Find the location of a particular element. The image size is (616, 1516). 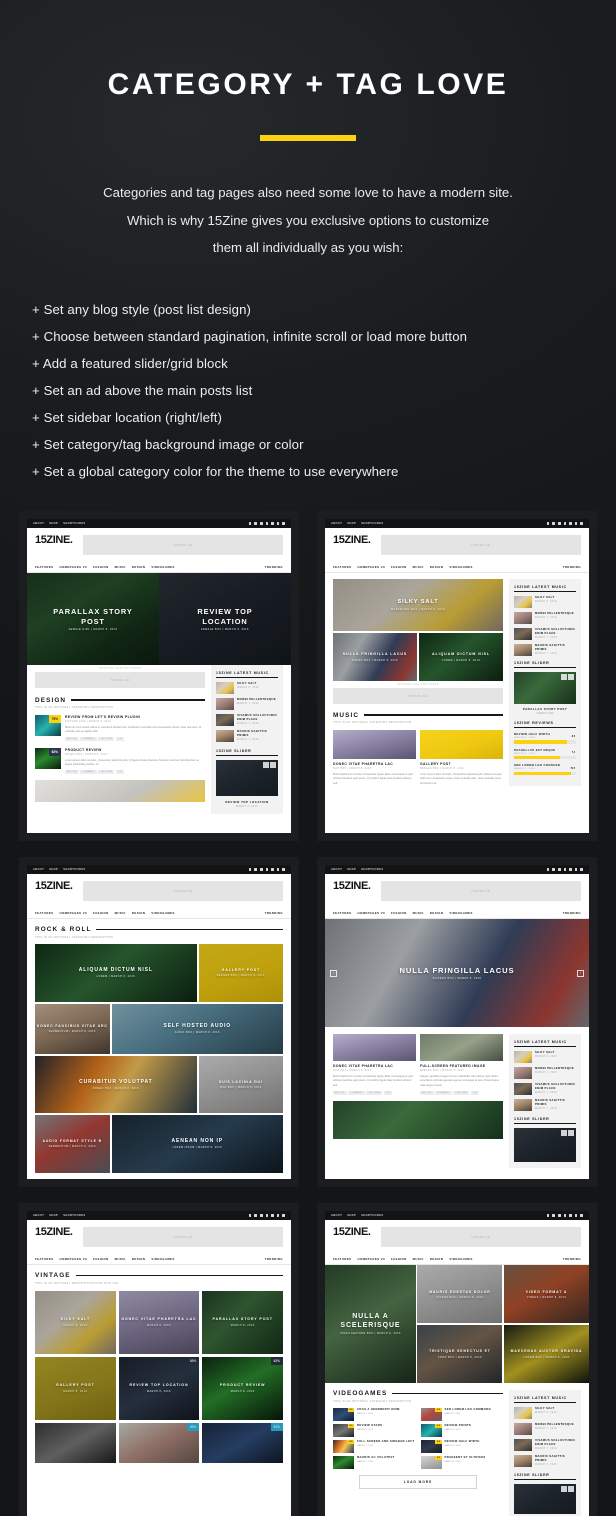

load-more-button: LOAD MORE is located at coordinates (418, 1481).